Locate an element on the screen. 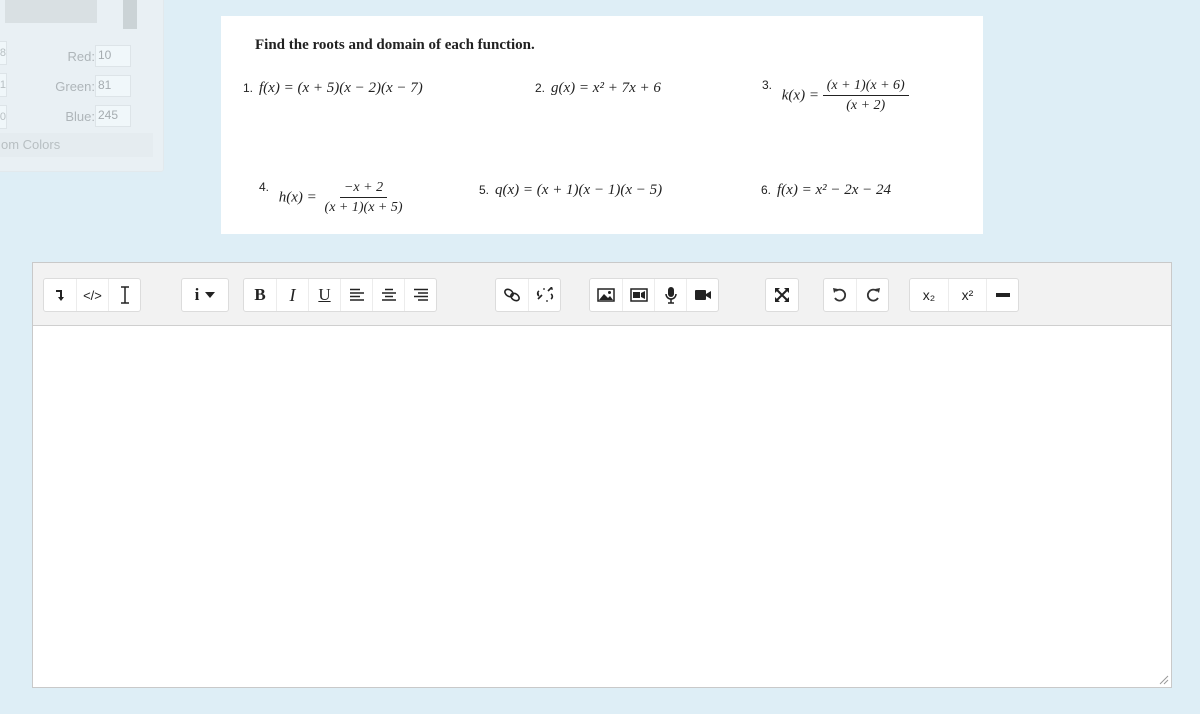  align-right-icon is located at coordinates (420, 294).